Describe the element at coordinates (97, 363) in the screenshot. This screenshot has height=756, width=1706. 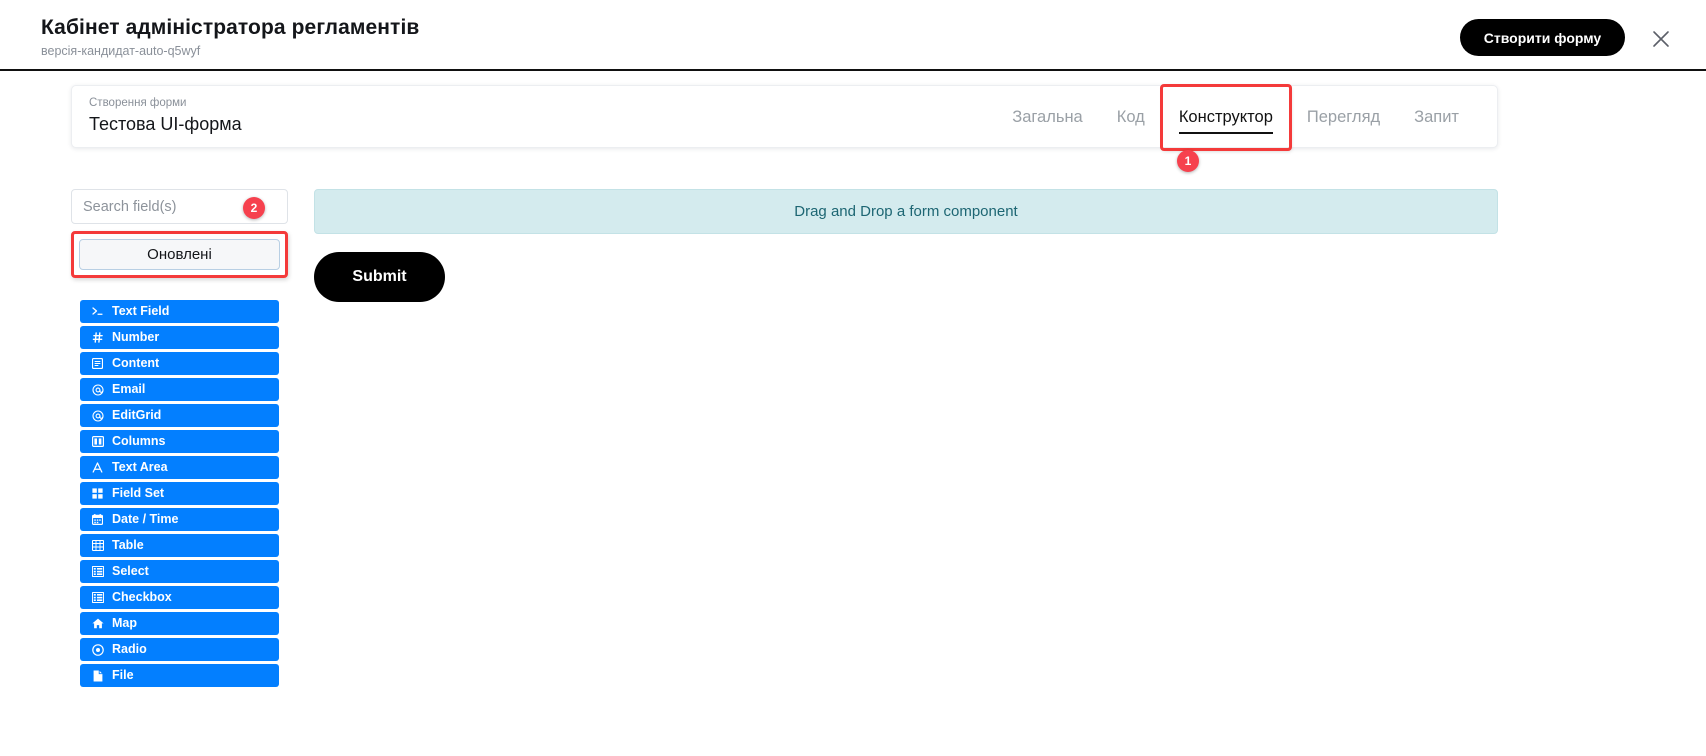
I see `content-icon` at that location.